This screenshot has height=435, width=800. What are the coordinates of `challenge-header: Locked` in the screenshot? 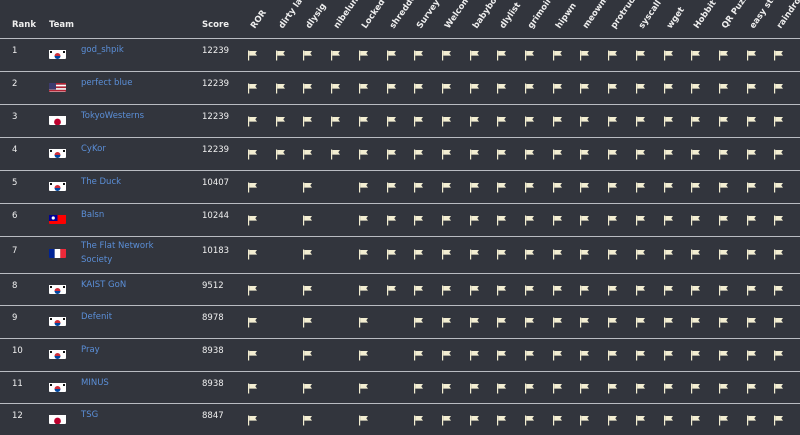 It's located at (373, 15).